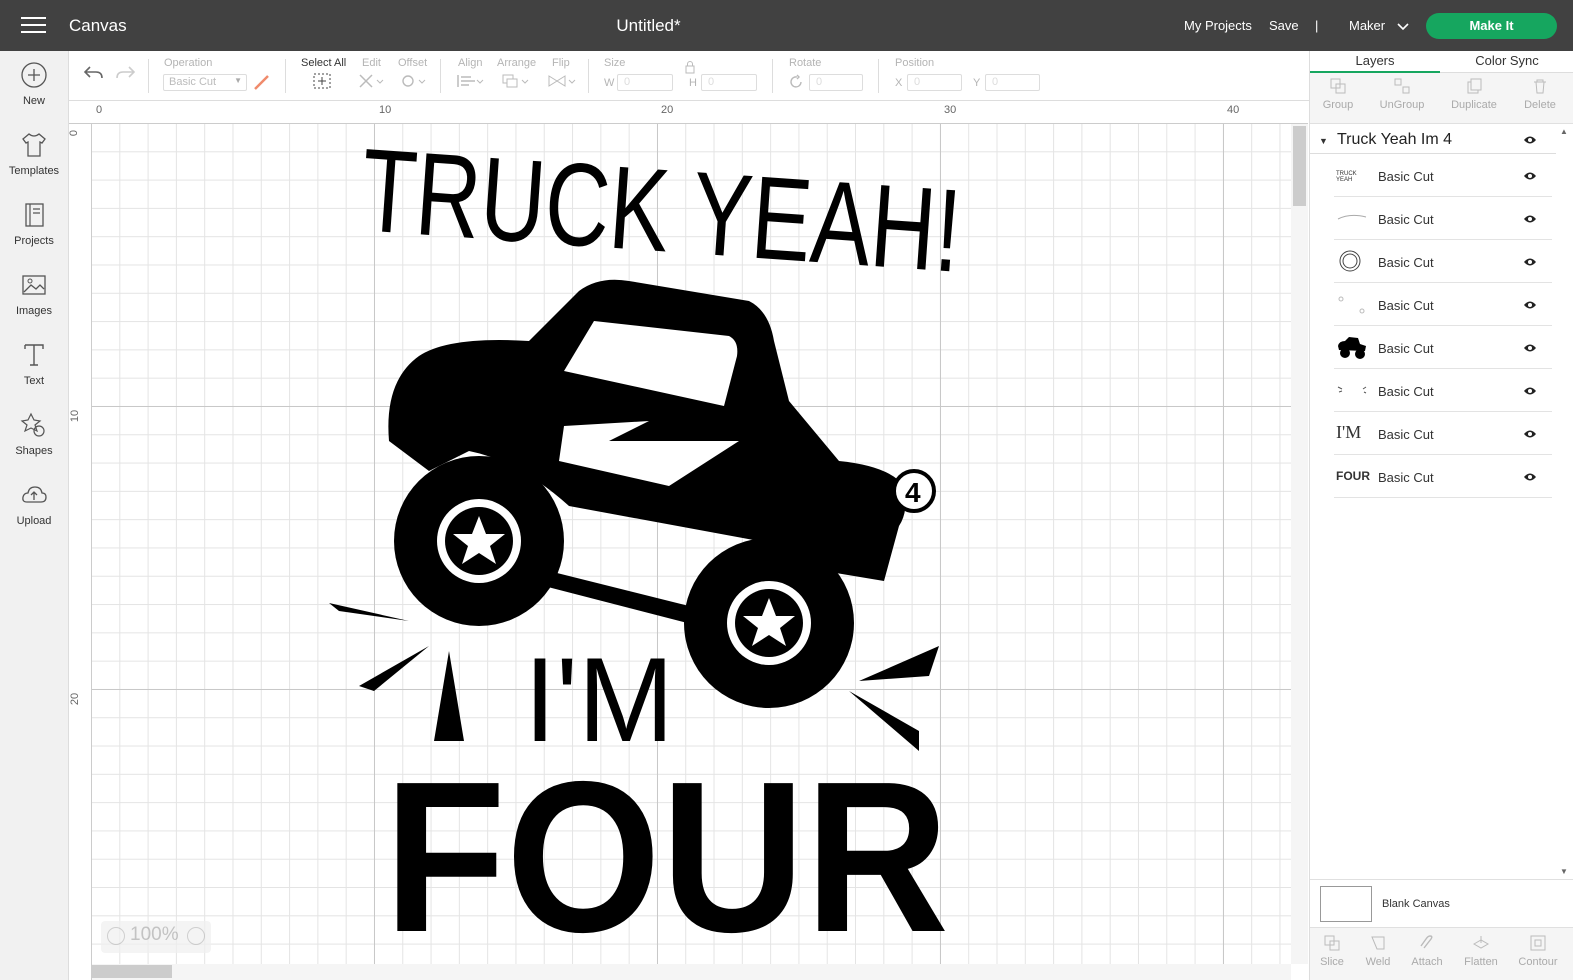 This screenshot has height=980, width=1573. Describe the element at coordinates (1443, 175) in the screenshot. I see `layer-row: TRUCK YEAH Basic Cut` at that location.